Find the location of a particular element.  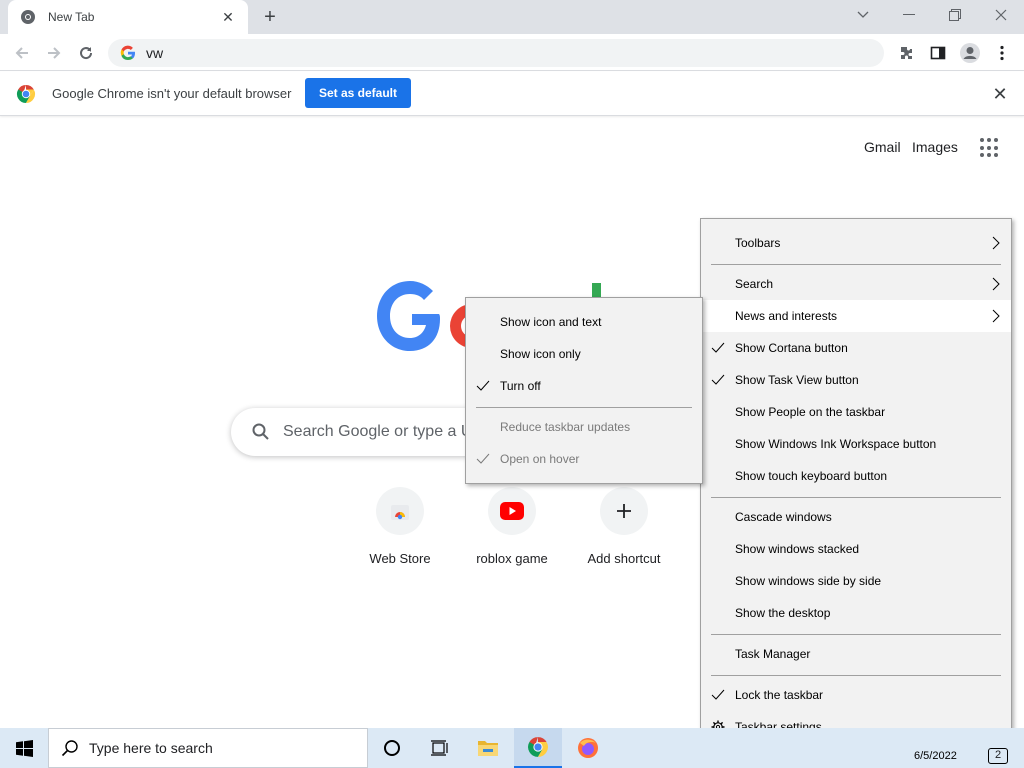

shortcut-label: Add shortcut is located at coordinates (624, 558).